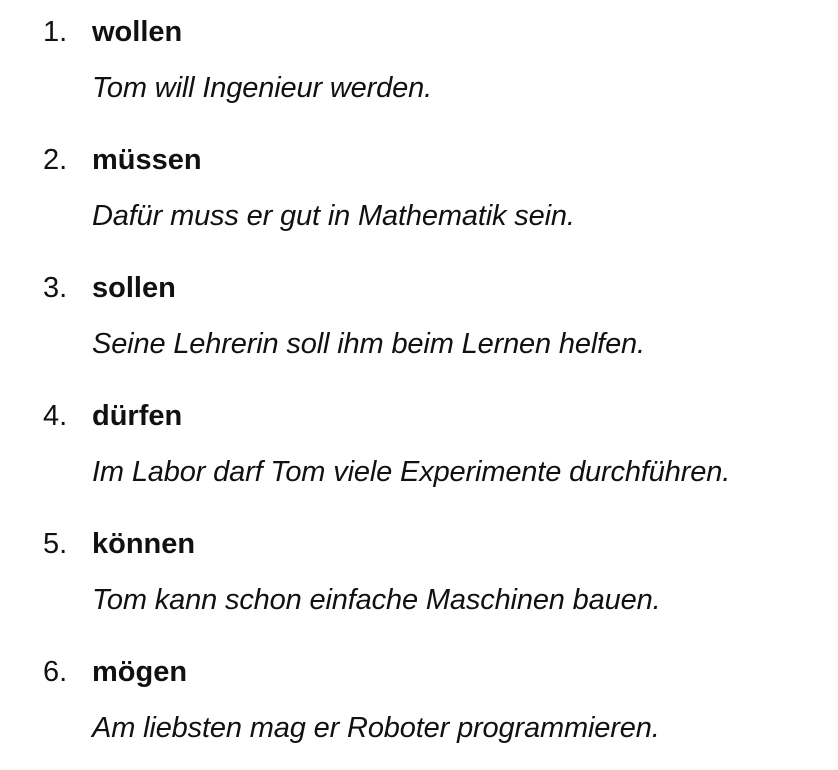 This screenshot has width=838, height=770. I want to click on verb-term: dürfen, so click(137, 416).